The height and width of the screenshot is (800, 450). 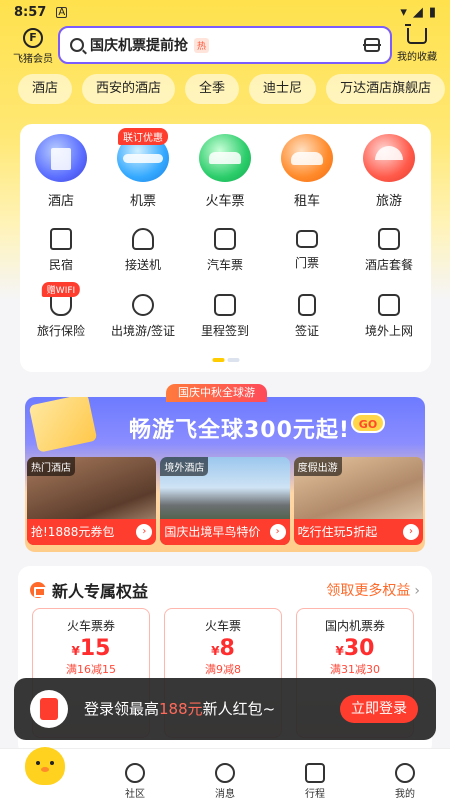 What do you see at coordinates (77, 45) in the screenshot?
I see `search-icon` at bounding box center [77, 45].